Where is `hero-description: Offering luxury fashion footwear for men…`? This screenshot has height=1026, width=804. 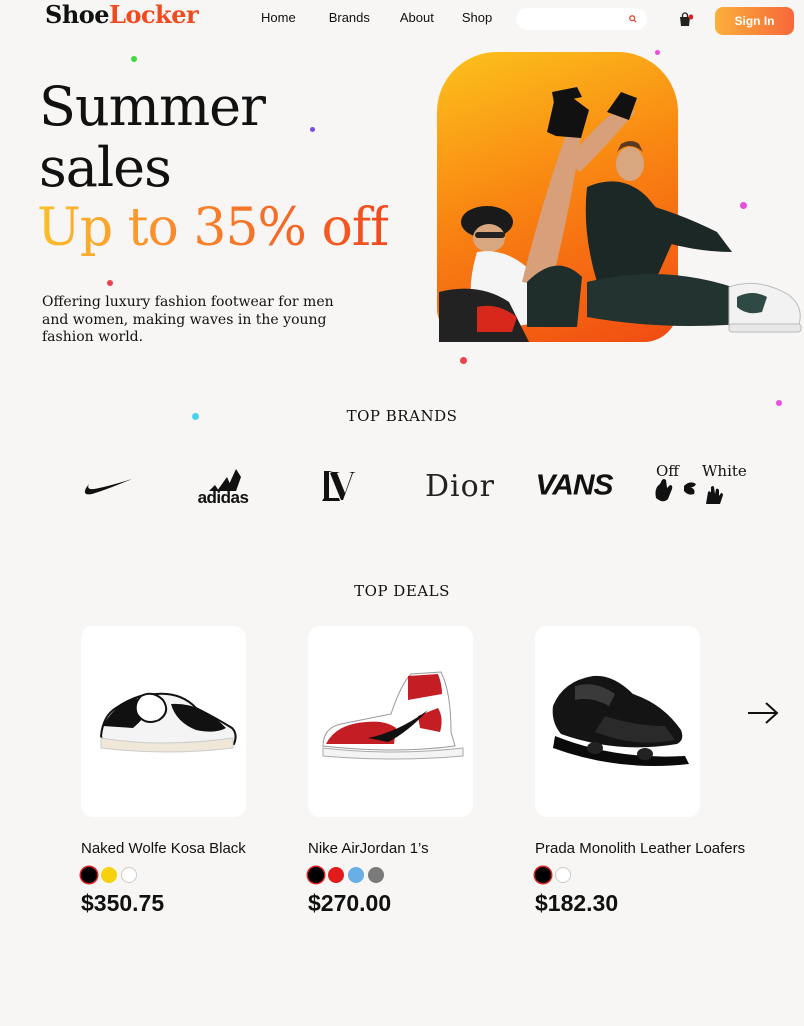
hero-description: Offering luxury fashion footwear for men… is located at coordinates (188, 319).